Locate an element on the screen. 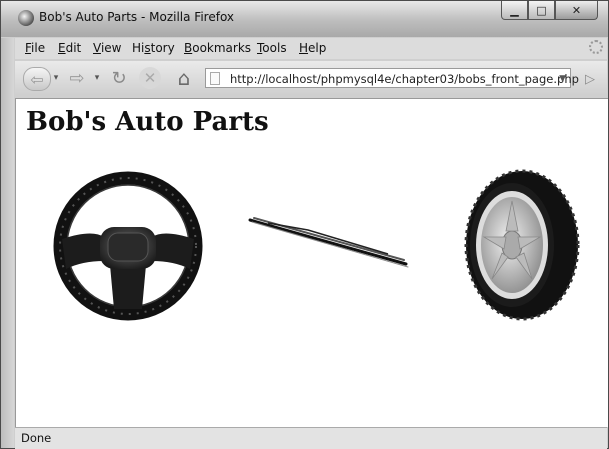 The image size is (609, 449). menu-view-label: iew is located at coordinates (111, 48).